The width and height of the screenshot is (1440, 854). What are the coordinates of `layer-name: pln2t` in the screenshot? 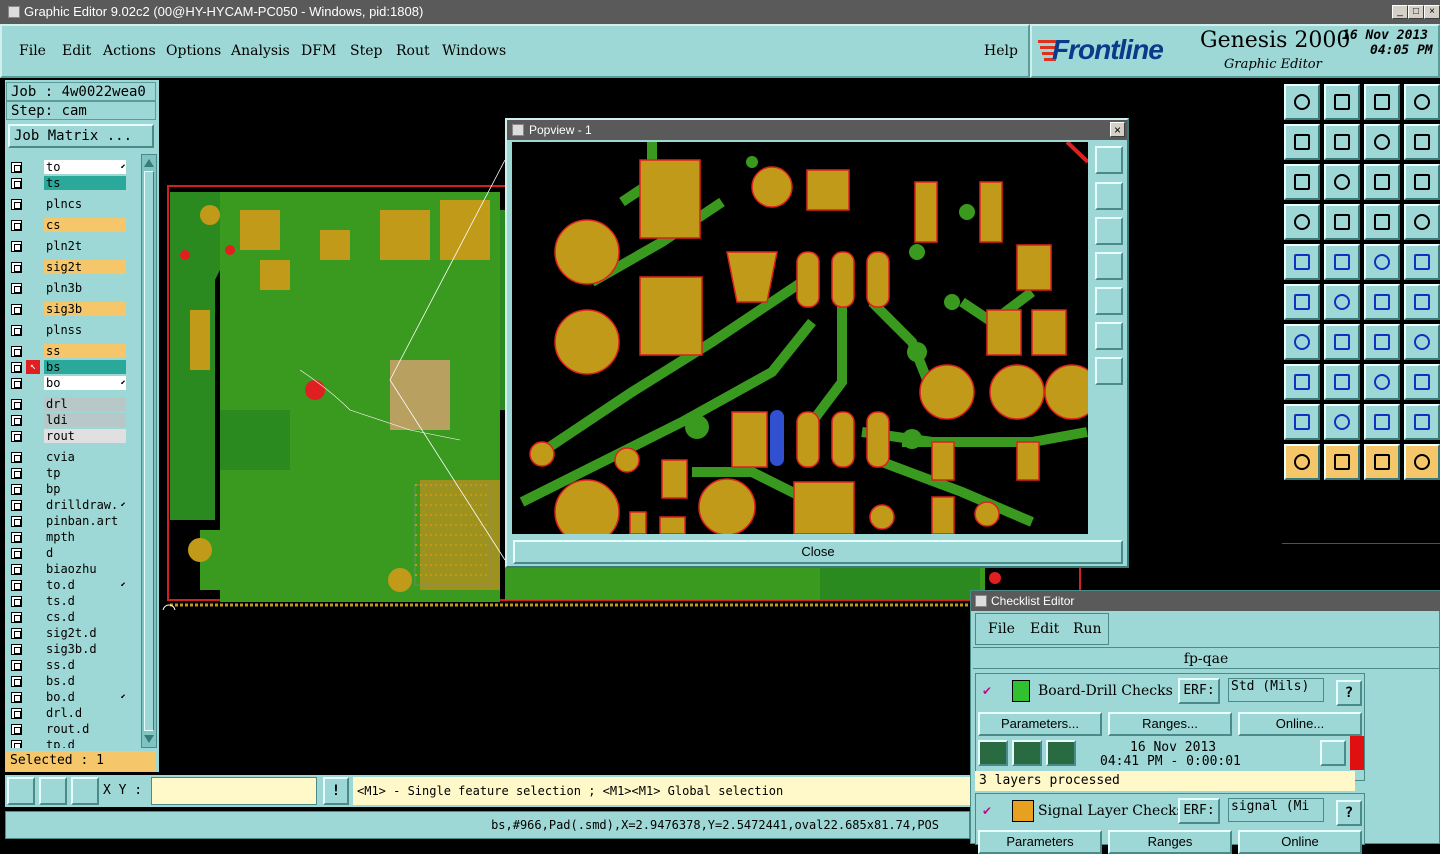 It's located at (85, 246).